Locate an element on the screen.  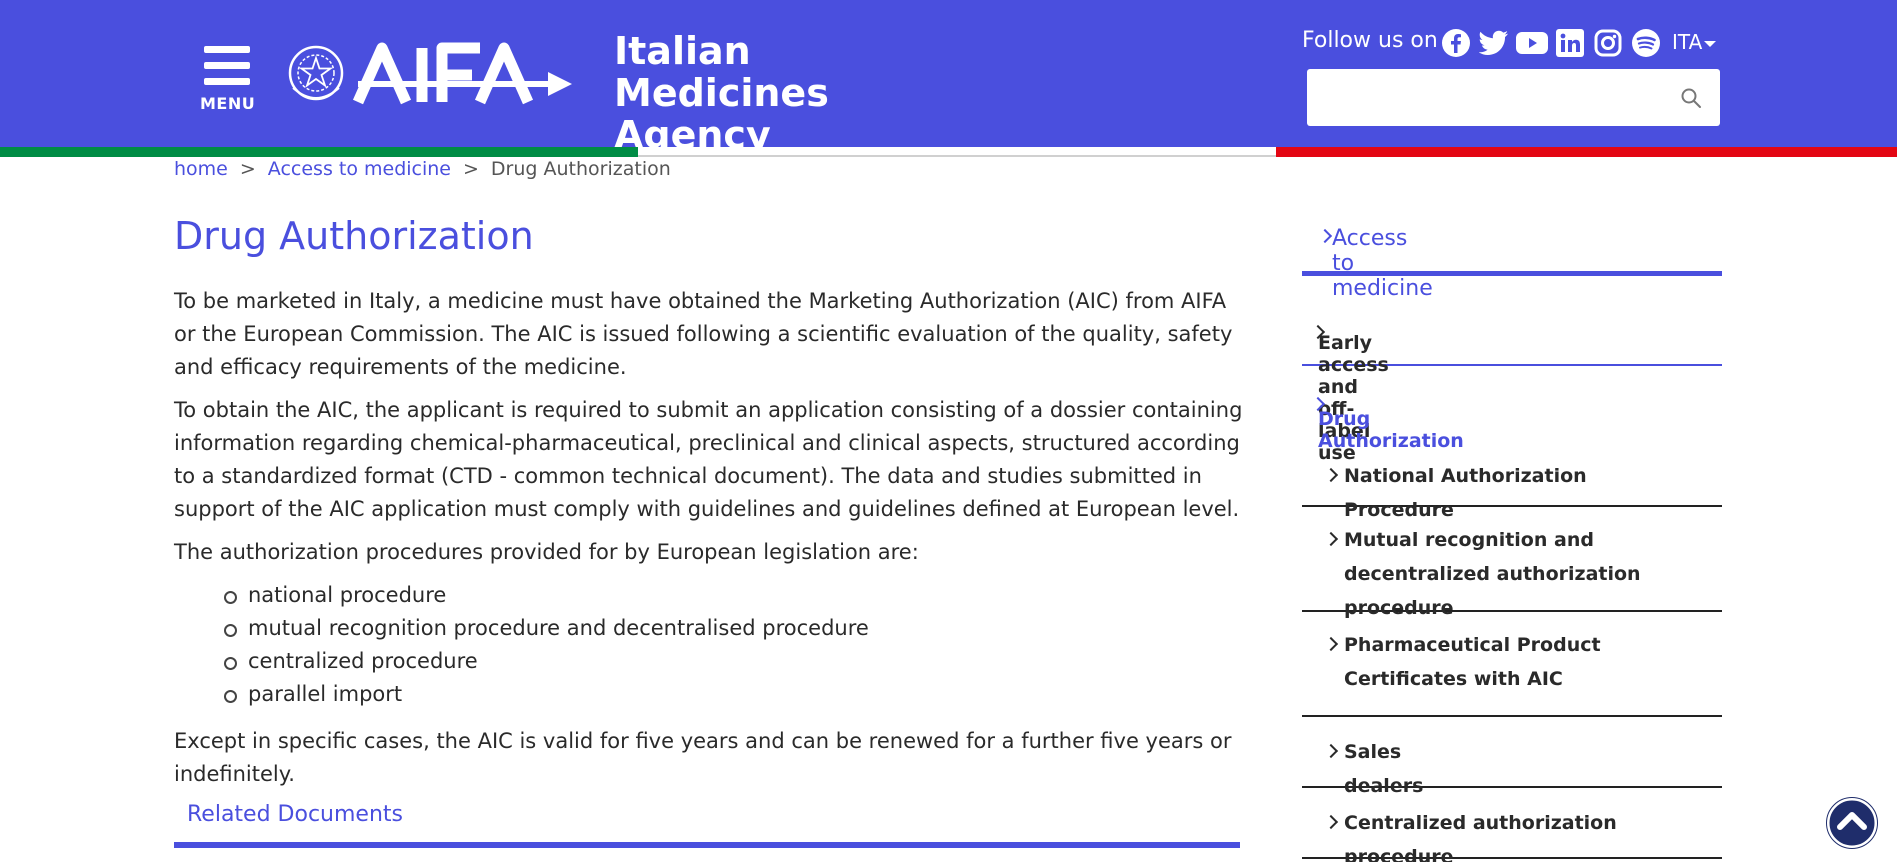
sidebar-item-label: Drug Authorization is located at coordinates (1391, 430).